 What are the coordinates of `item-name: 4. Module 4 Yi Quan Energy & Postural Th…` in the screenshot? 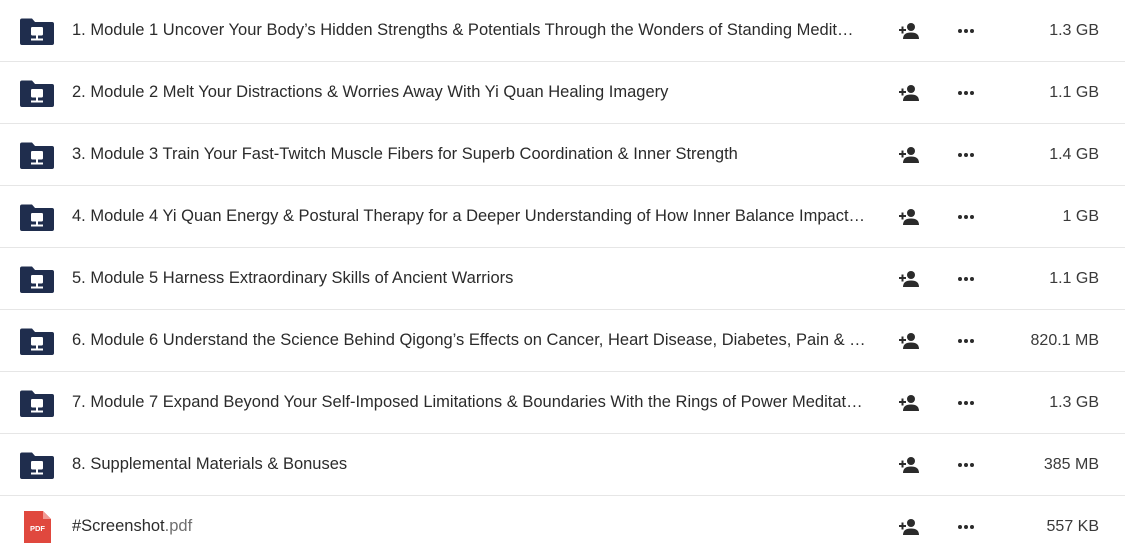 It's located at (476, 216).